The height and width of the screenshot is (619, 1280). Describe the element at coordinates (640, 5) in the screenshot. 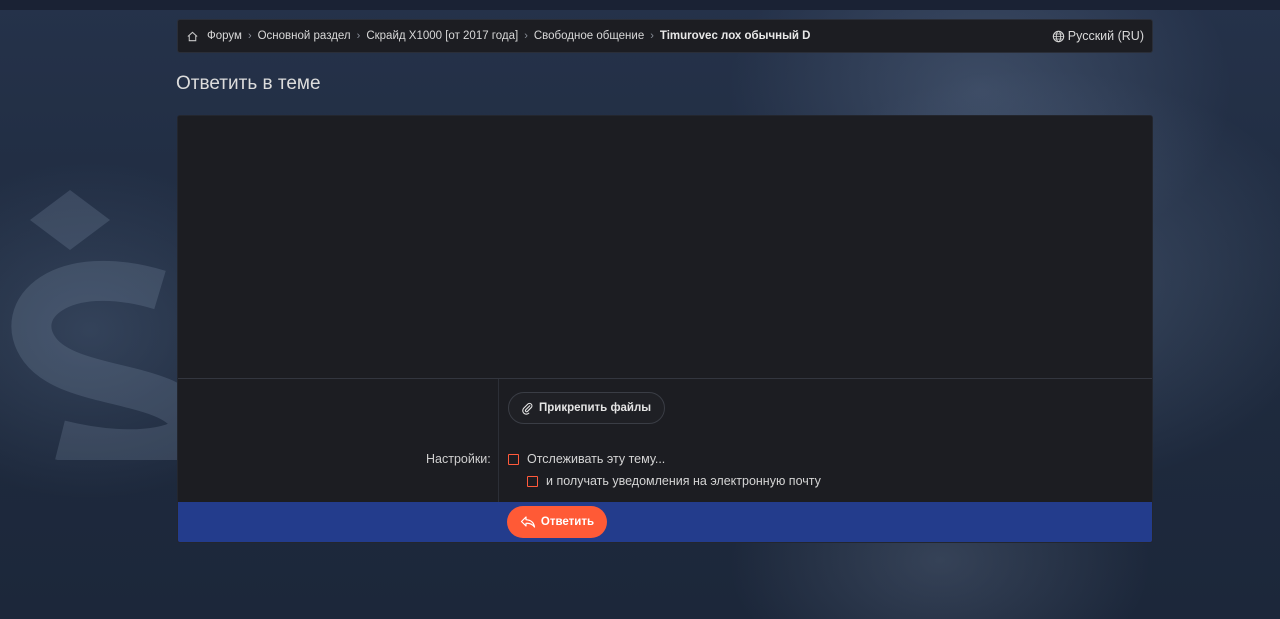

I see `top-bar` at that location.